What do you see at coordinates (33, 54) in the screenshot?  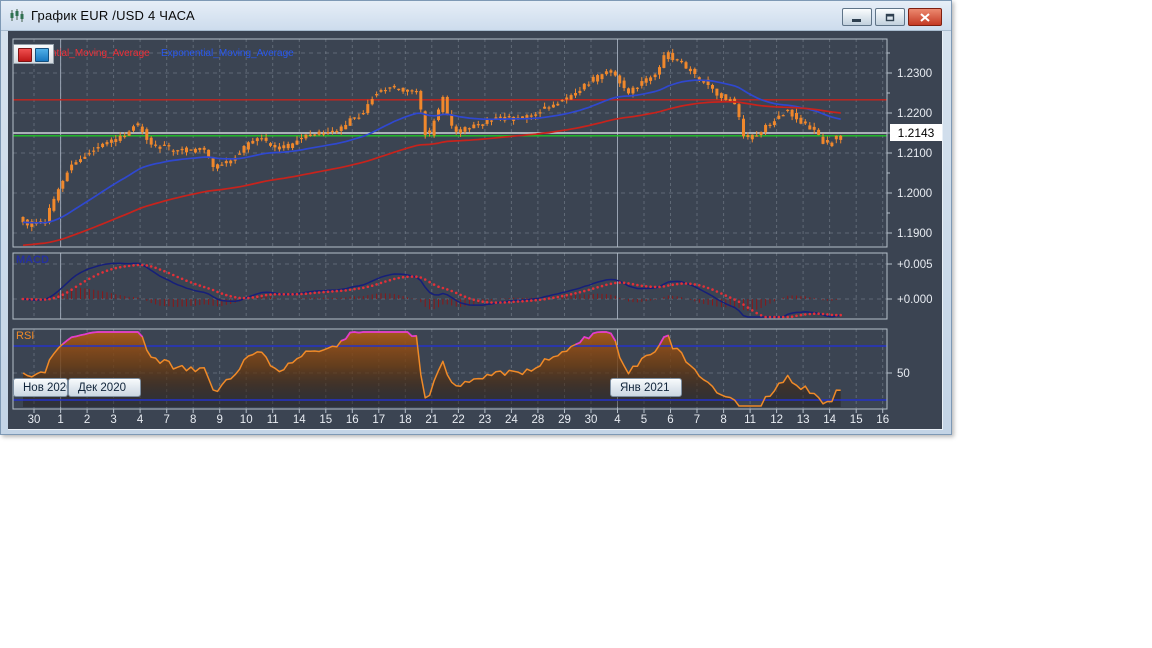 I see `legend-color-buttons` at bounding box center [33, 54].